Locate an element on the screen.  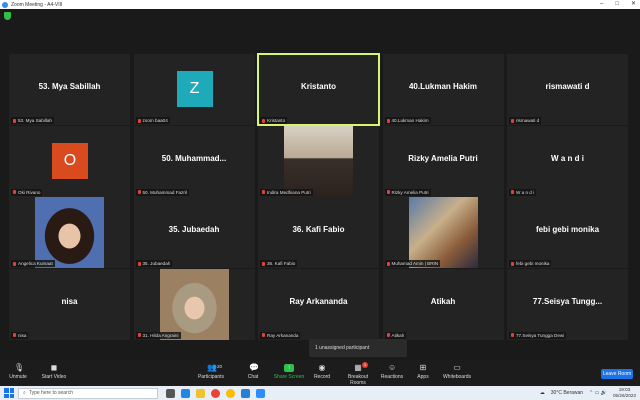
participant-tile: Angelica Kumaat is located at coordinates (69, 232).